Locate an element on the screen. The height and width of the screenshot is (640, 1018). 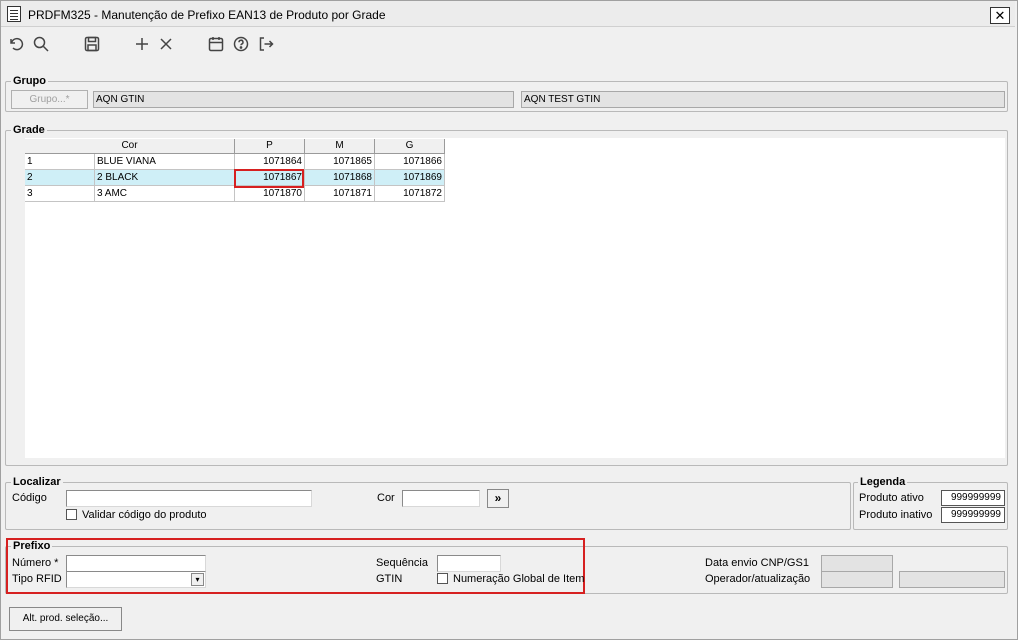
delete-icon is located at coordinates (167, 45).